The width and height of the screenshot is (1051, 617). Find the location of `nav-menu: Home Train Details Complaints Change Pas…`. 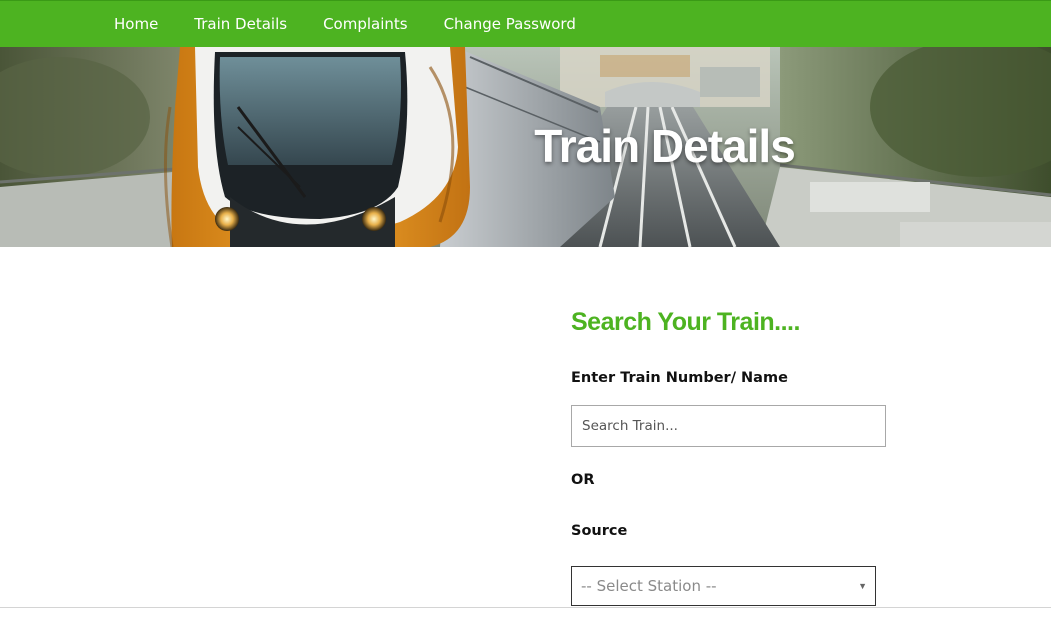

nav-menu: Home Train Details Complaints Change Pas… is located at coordinates (345, 24).